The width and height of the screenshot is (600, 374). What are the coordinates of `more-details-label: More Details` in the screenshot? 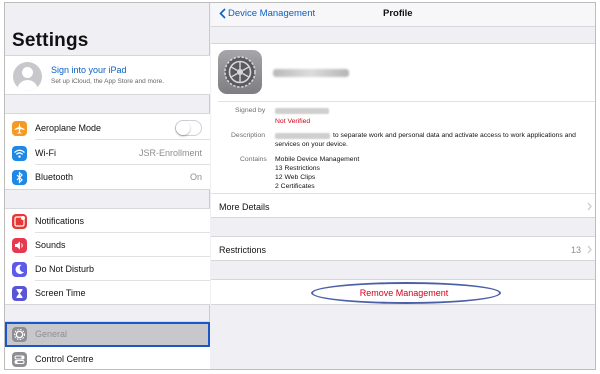 It's located at (244, 207).